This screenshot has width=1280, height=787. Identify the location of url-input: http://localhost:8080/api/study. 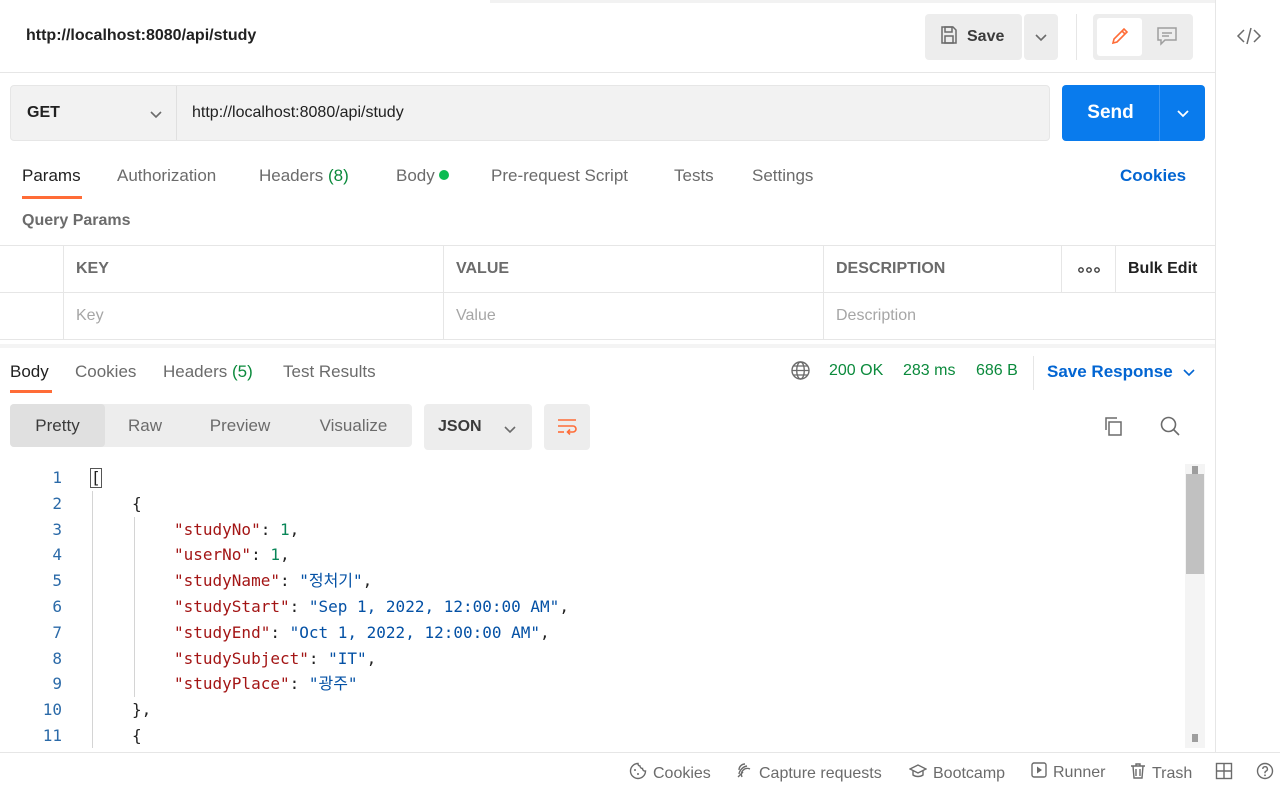
(298, 113).